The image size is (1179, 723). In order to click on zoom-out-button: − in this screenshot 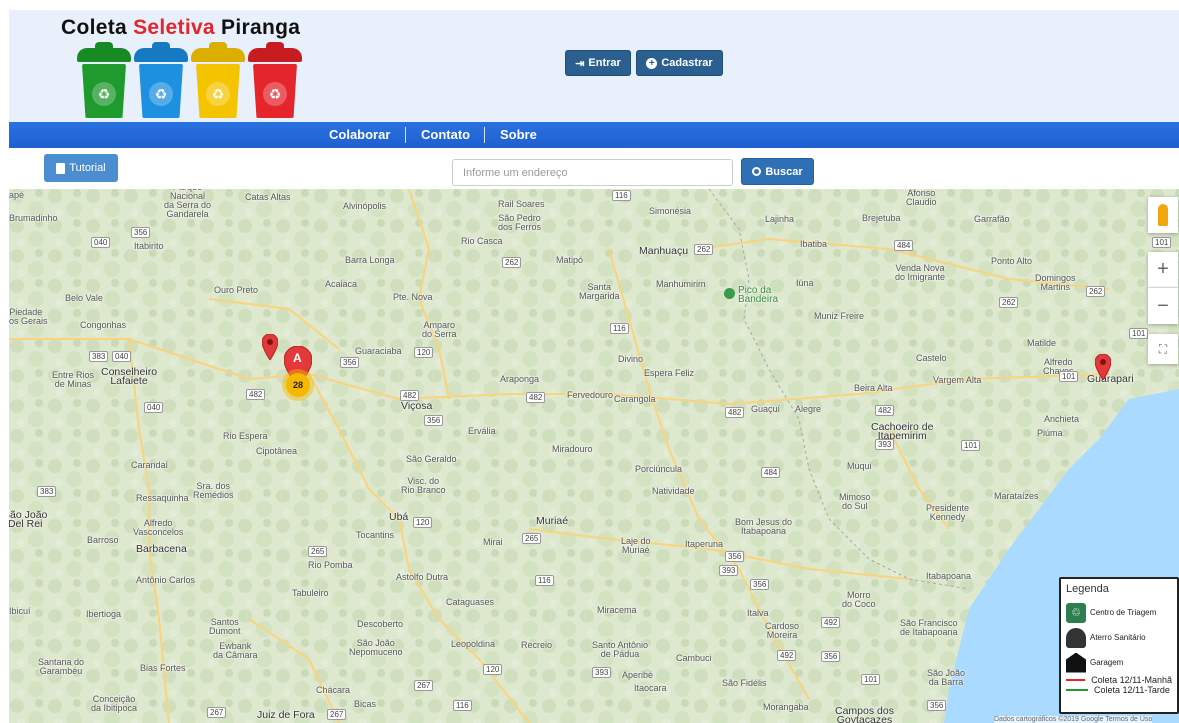, I will do `click(1163, 306)`.